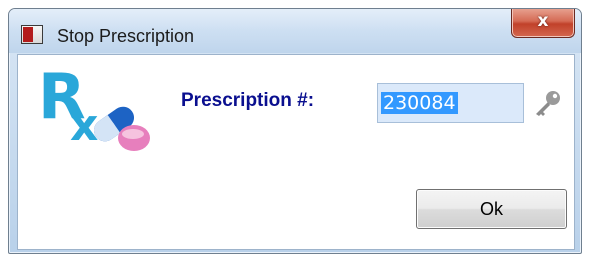  What do you see at coordinates (543, 23) in the screenshot?
I see `close-button: x` at bounding box center [543, 23].